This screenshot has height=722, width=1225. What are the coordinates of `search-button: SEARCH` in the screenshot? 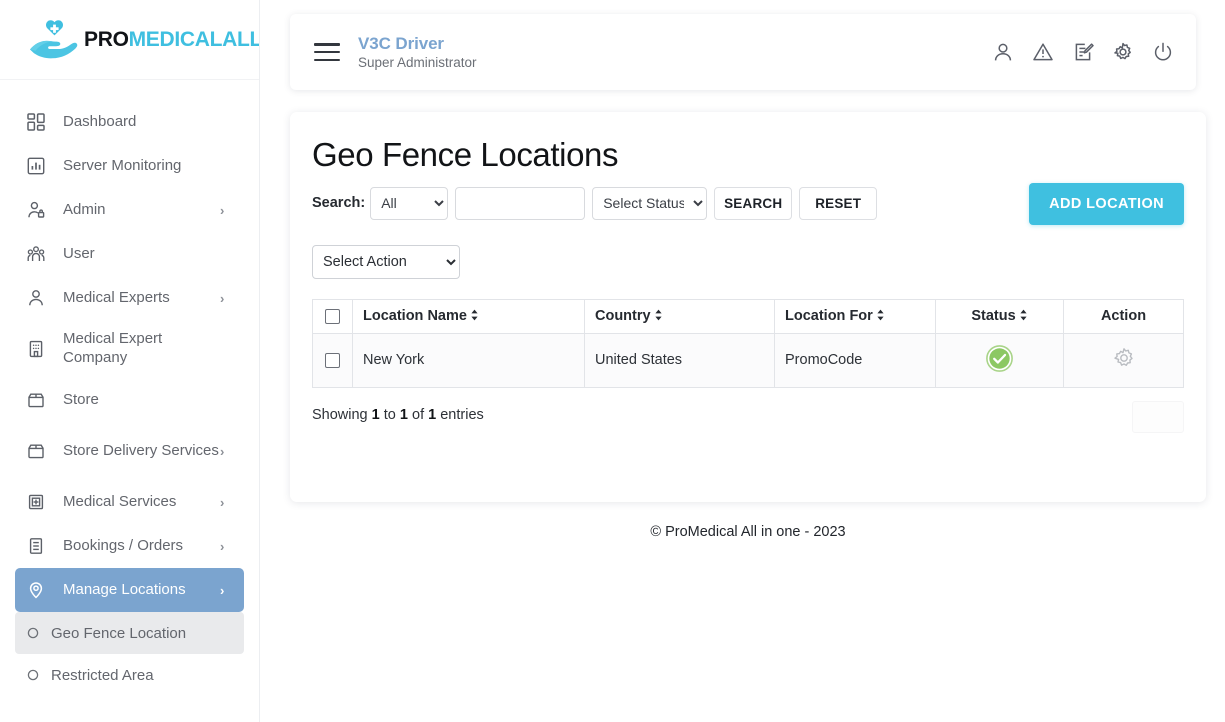 It's located at (753, 203).